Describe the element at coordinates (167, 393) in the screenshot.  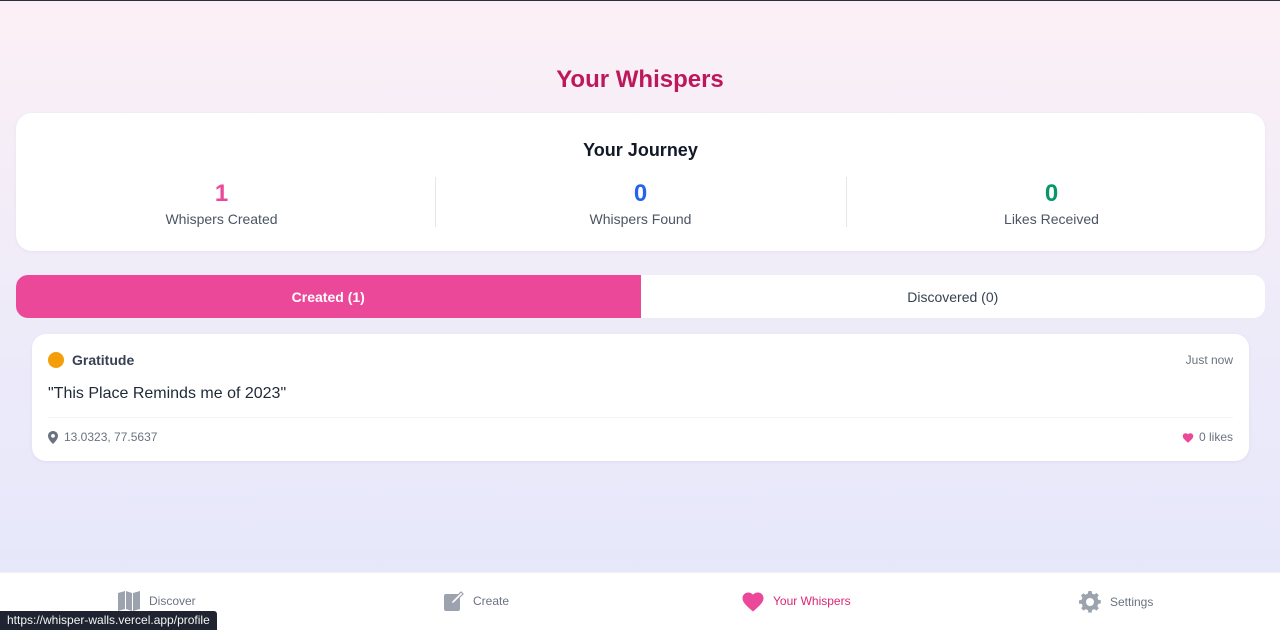
I see `whisper-message: "This Place Reminds me of 2023"` at that location.